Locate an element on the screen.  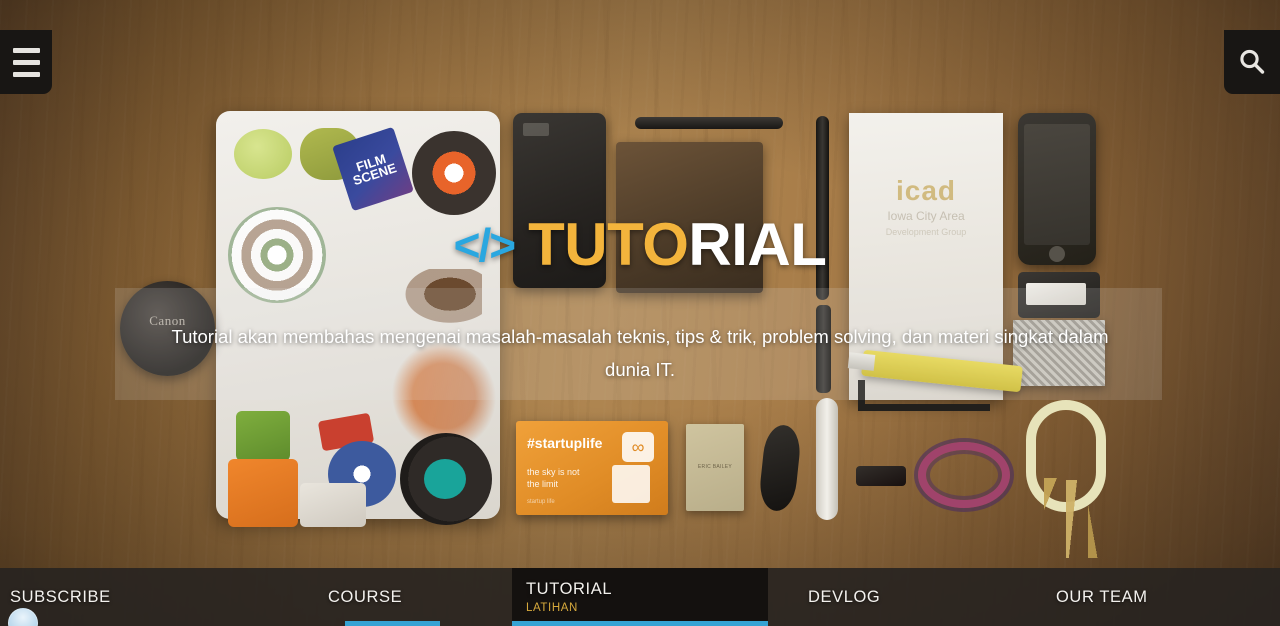
hero-title-white: RIAL is located at coordinates (757, 244).